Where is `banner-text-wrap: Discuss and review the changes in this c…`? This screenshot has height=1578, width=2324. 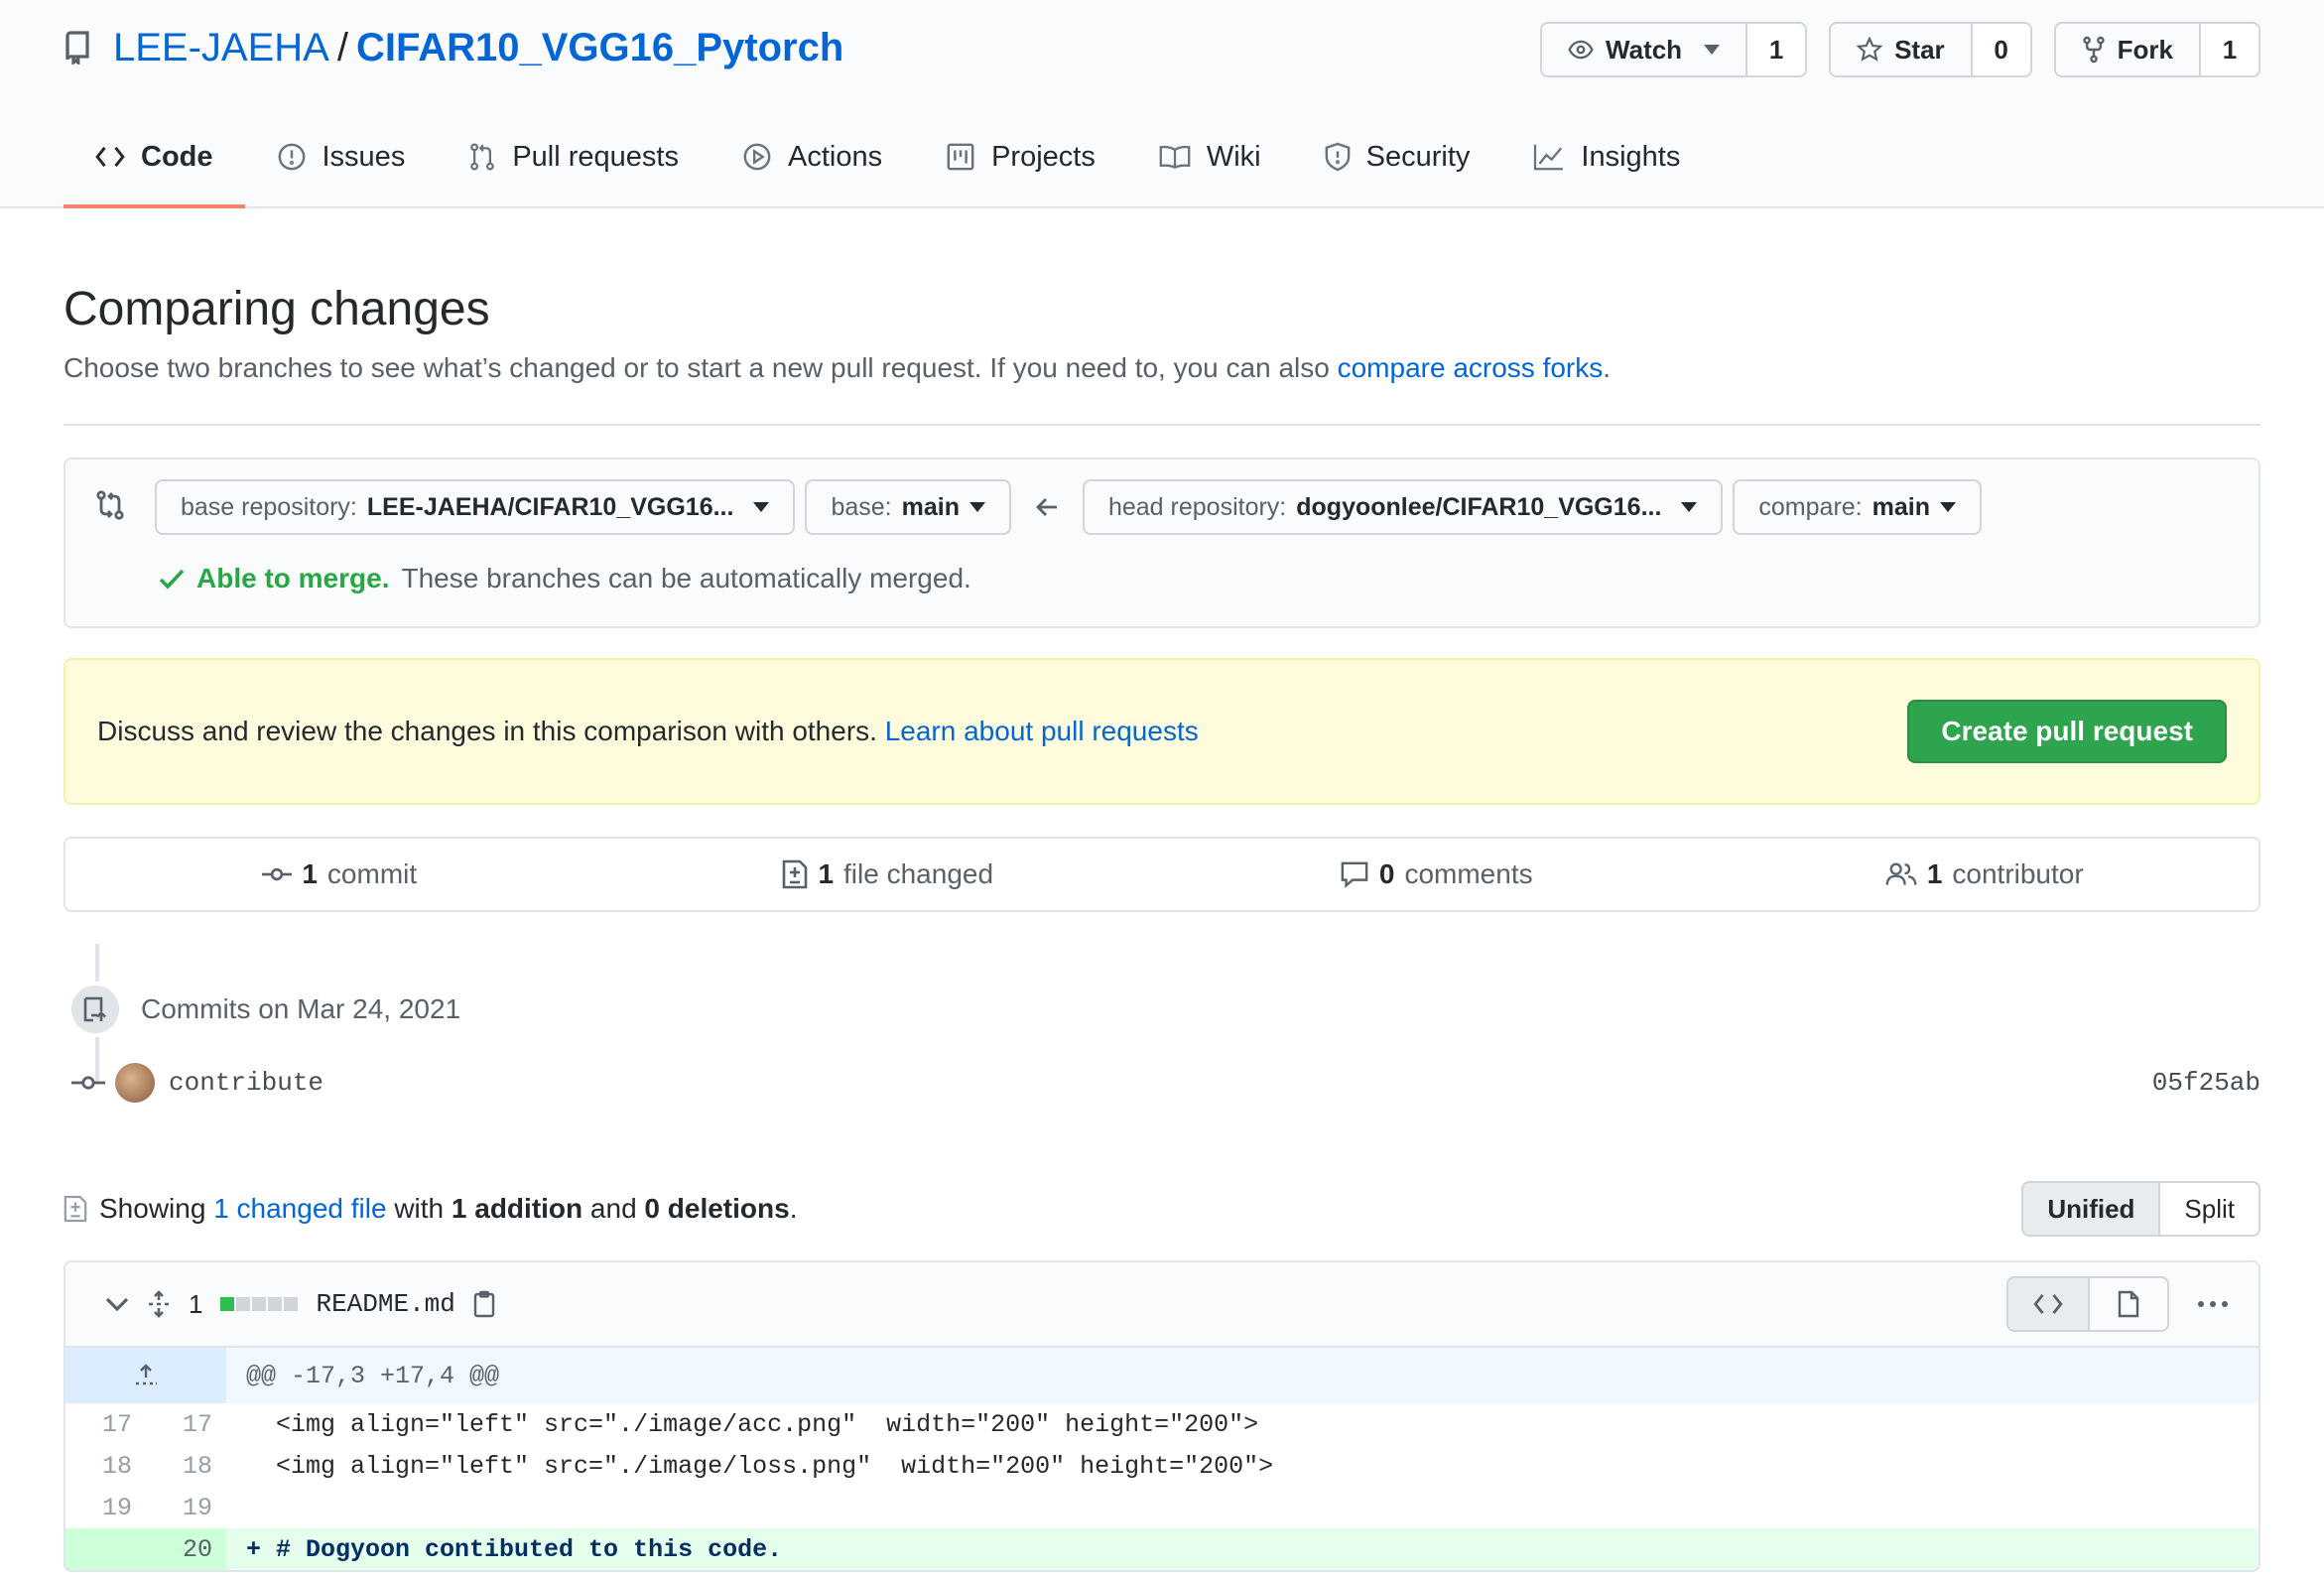 banner-text-wrap: Discuss and review the changes in this c… is located at coordinates (648, 731).